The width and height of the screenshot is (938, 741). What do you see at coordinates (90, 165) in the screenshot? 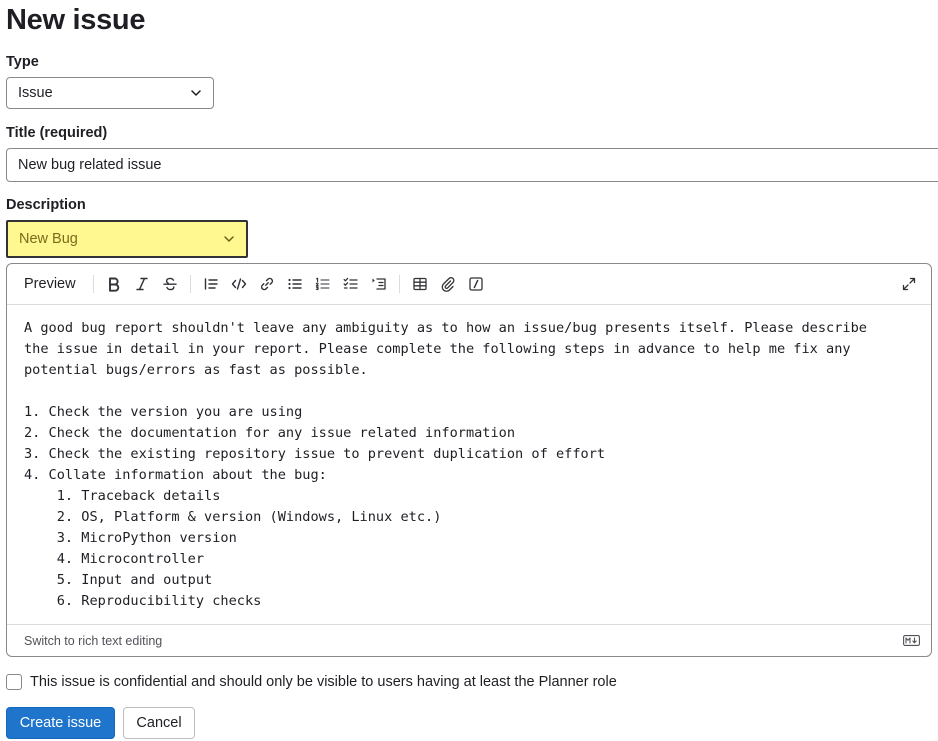
I see `title-input-value: New bug related issue` at bounding box center [90, 165].